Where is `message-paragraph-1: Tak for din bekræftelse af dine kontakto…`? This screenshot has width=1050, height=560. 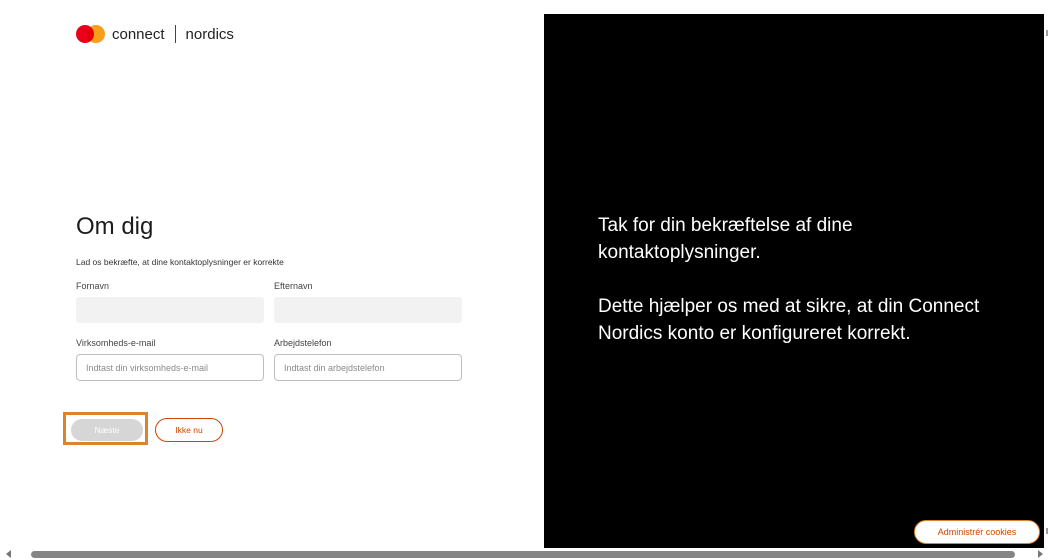 message-paragraph-1: Tak for din bekræftelse af dine kontakto… is located at coordinates (725, 239).